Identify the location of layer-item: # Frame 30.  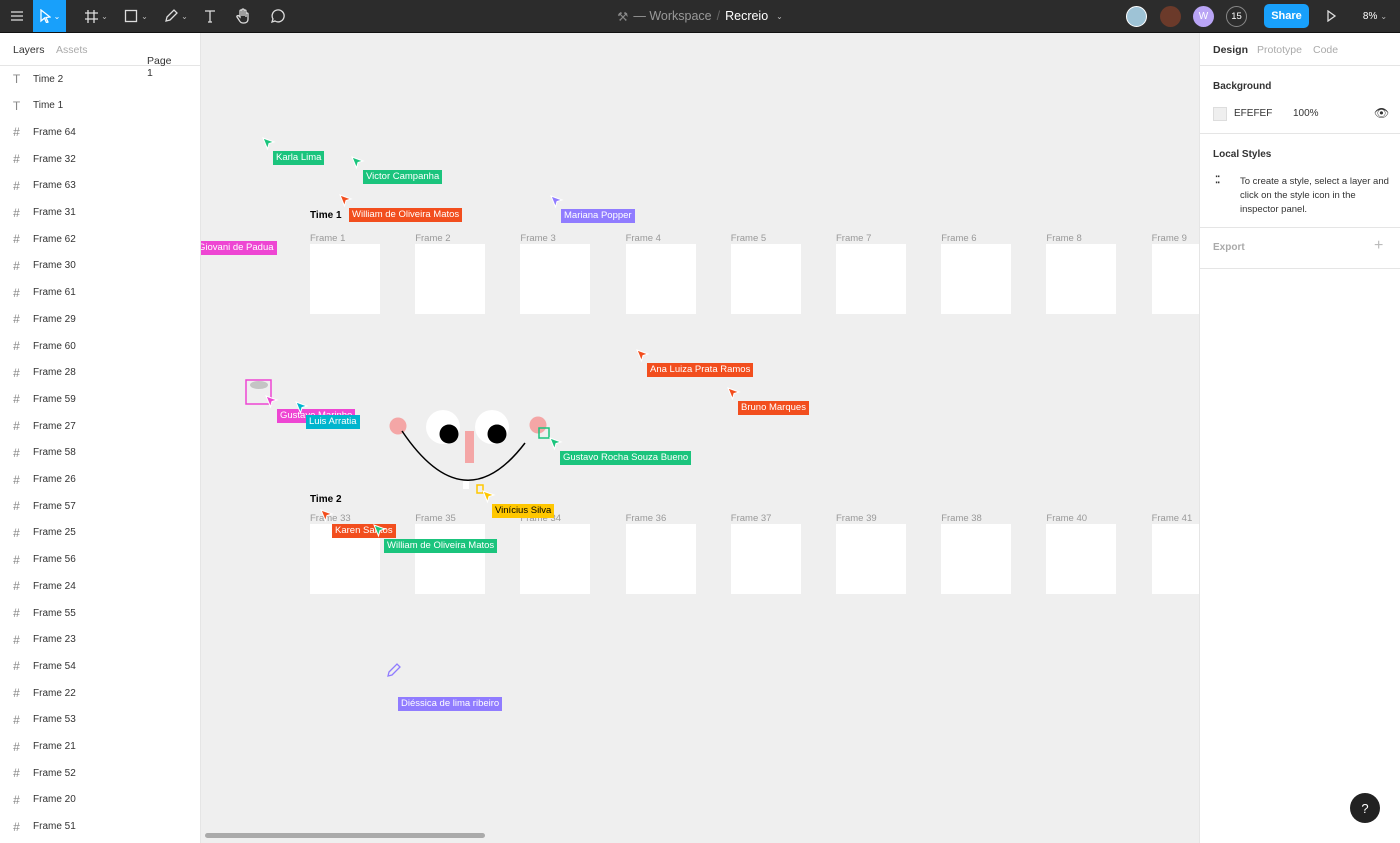
(100, 266).